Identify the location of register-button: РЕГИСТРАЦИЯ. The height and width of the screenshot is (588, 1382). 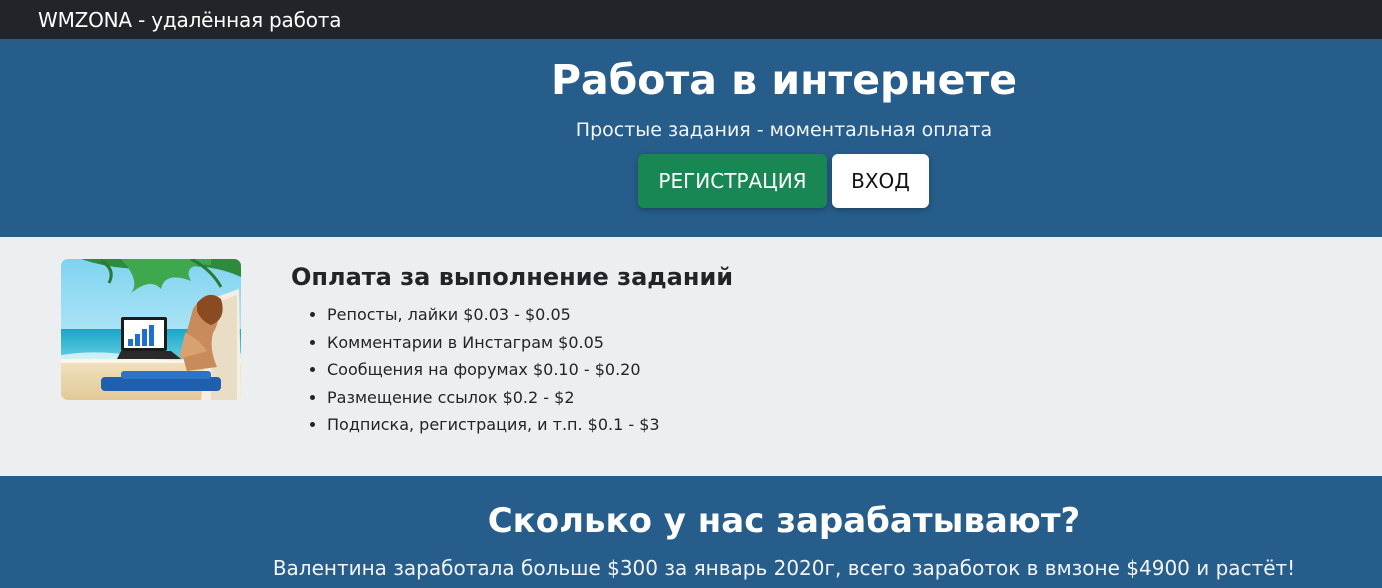
(732, 181).